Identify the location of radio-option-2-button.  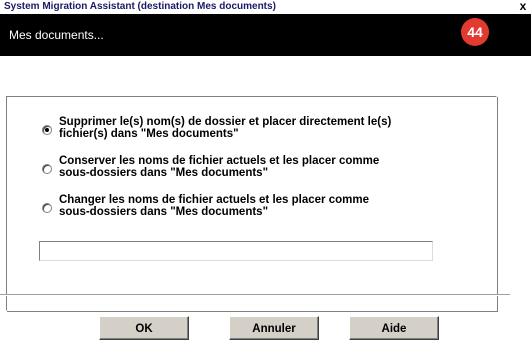
(47, 169).